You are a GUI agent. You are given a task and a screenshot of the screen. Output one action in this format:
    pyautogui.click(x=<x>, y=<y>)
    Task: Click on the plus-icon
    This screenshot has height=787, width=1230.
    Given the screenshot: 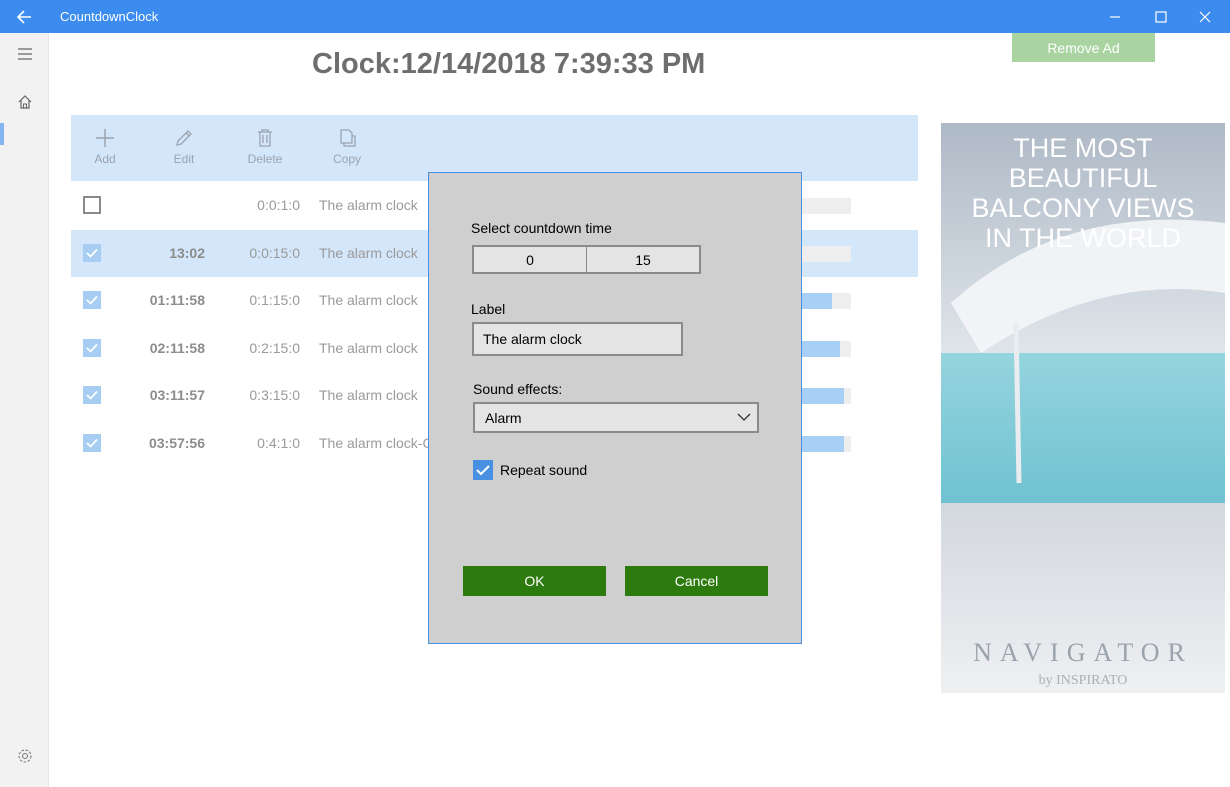 What is the action you would take?
    pyautogui.click(x=105, y=138)
    